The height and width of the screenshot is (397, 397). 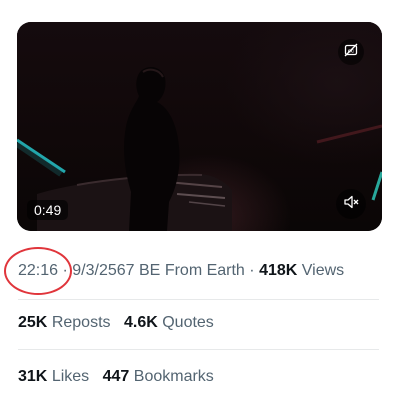 I want to click on muted-speaker-icon, so click(x=351, y=204).